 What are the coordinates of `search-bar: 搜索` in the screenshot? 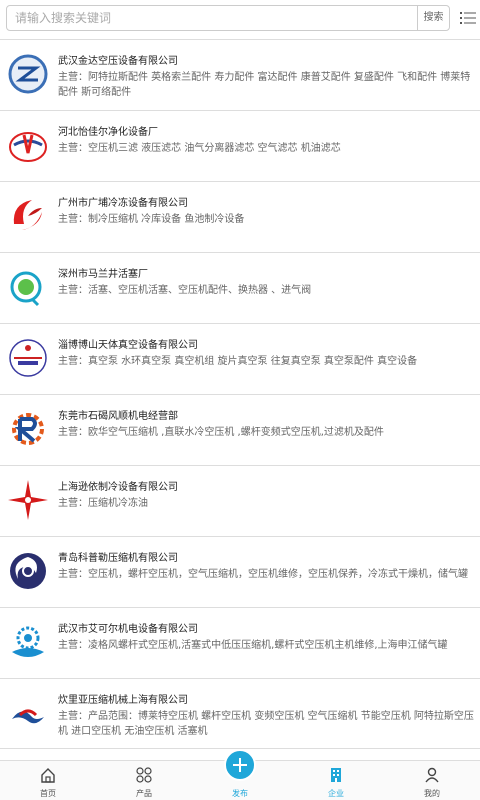 It's located at (240, 18).